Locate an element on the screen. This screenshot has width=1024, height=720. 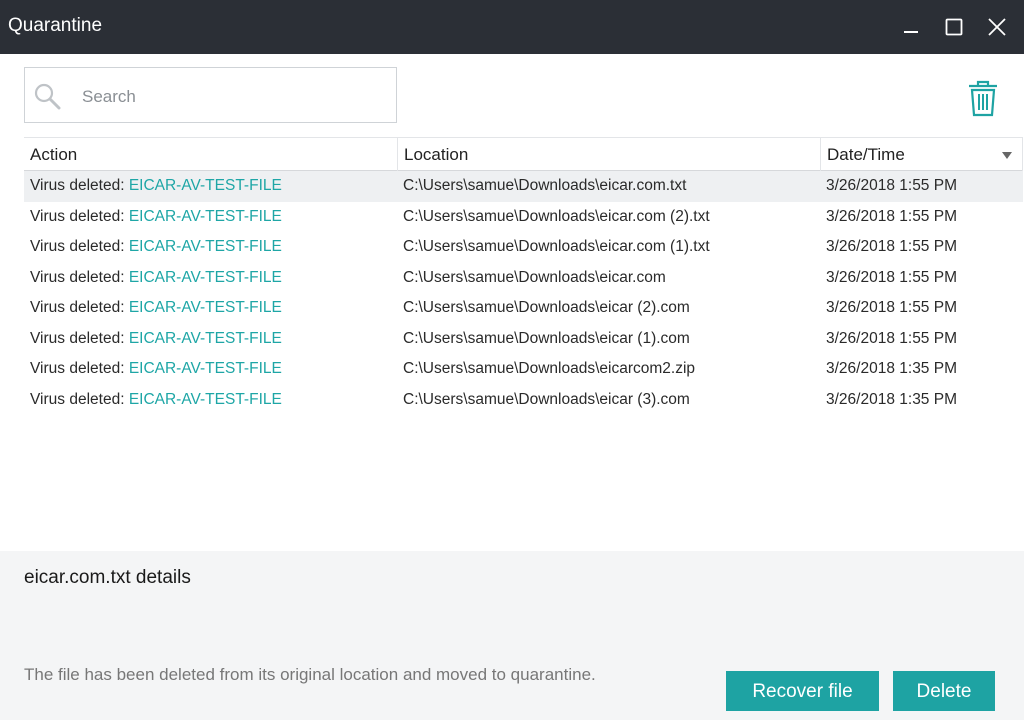
column-header-datetime: Date/Time is located at coordinates (921, 154).